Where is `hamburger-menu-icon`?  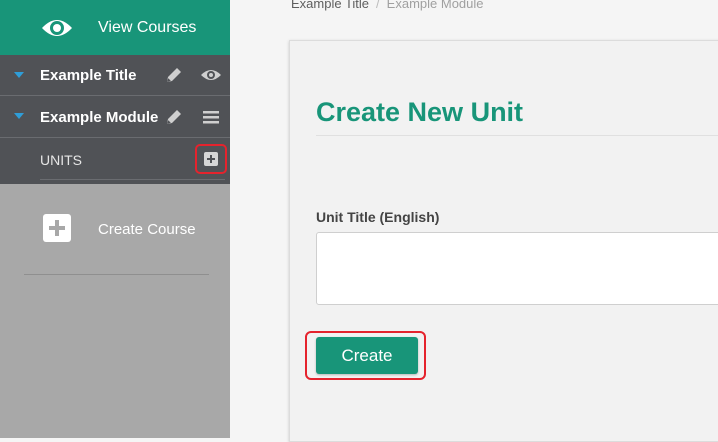
hamburger-menu-icon is located at coordinates (211, 119).